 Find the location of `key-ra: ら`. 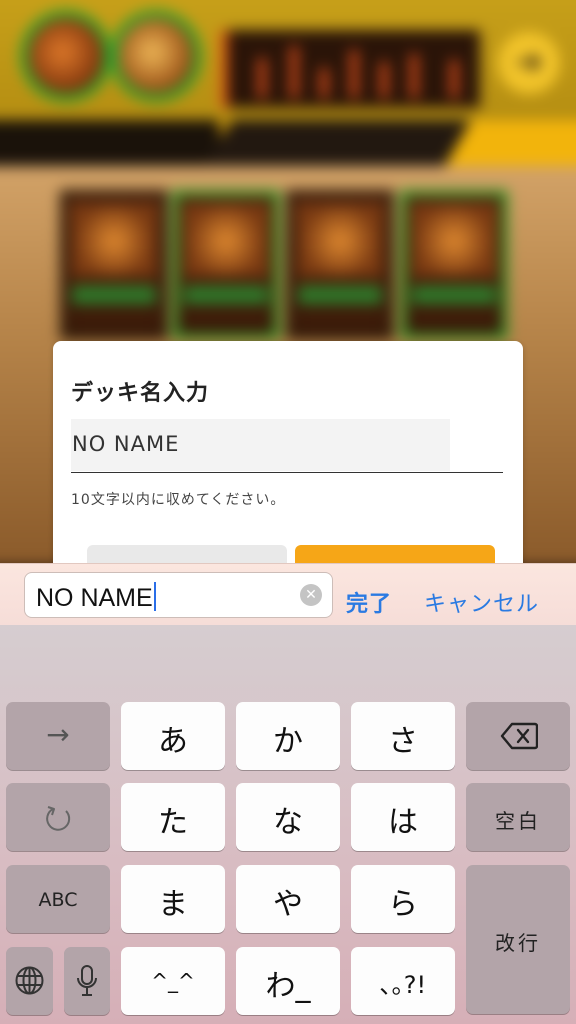

key-ra: ら is located at coordinates (403, 899).